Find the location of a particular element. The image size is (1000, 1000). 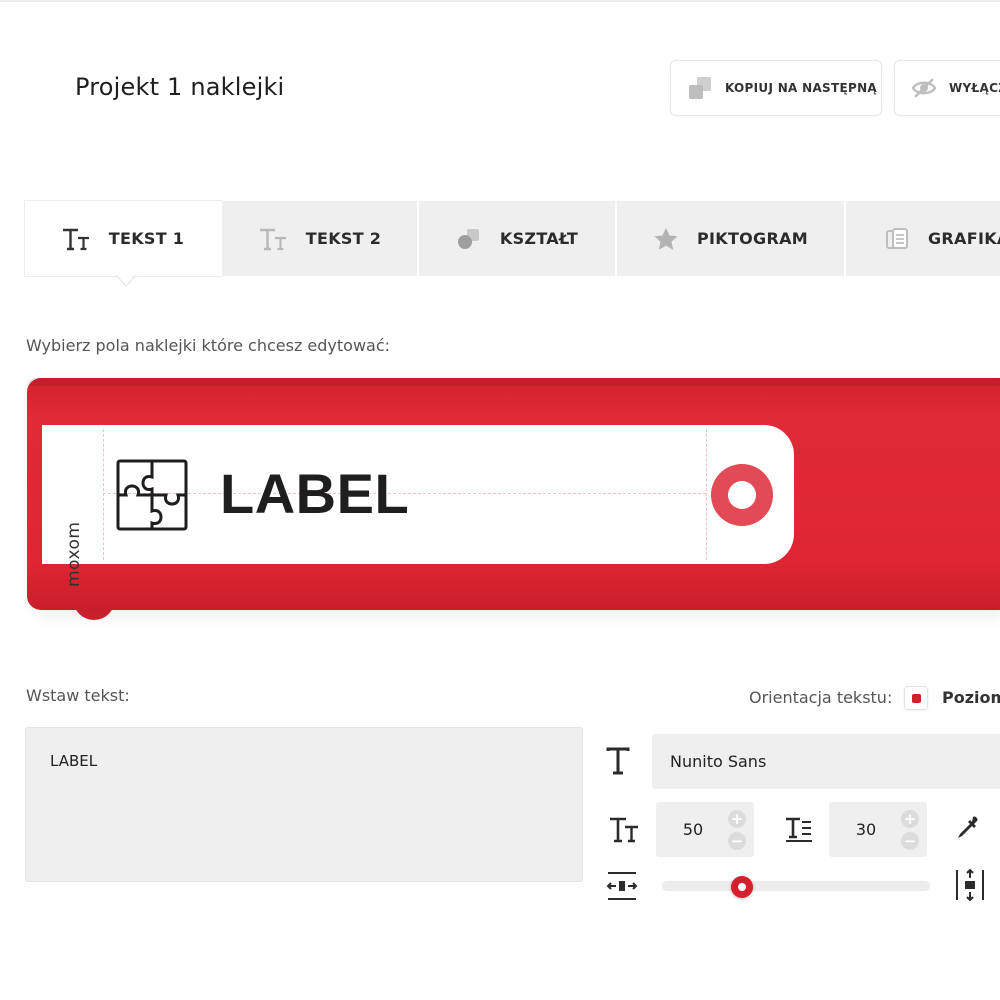

font-size-icon is located at coordinates (624, 829).